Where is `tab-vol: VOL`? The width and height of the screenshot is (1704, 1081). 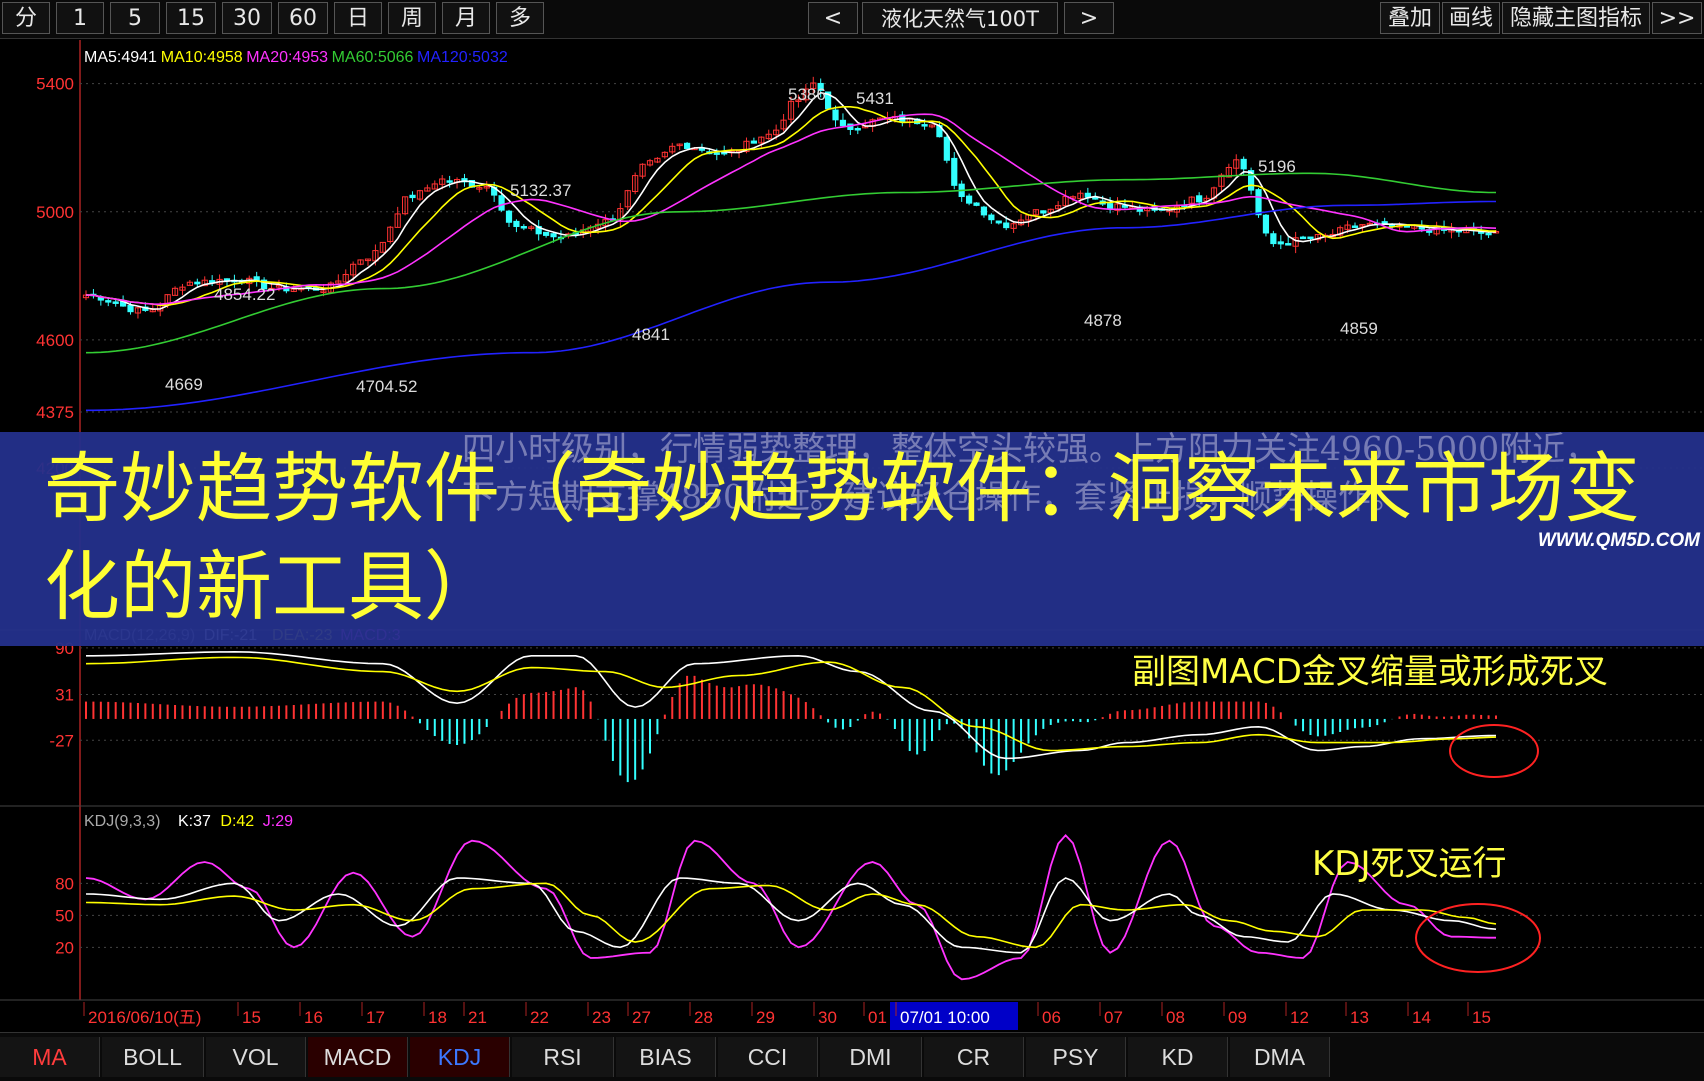
tab-vol: VOL is located at coordinates (256, 1057).